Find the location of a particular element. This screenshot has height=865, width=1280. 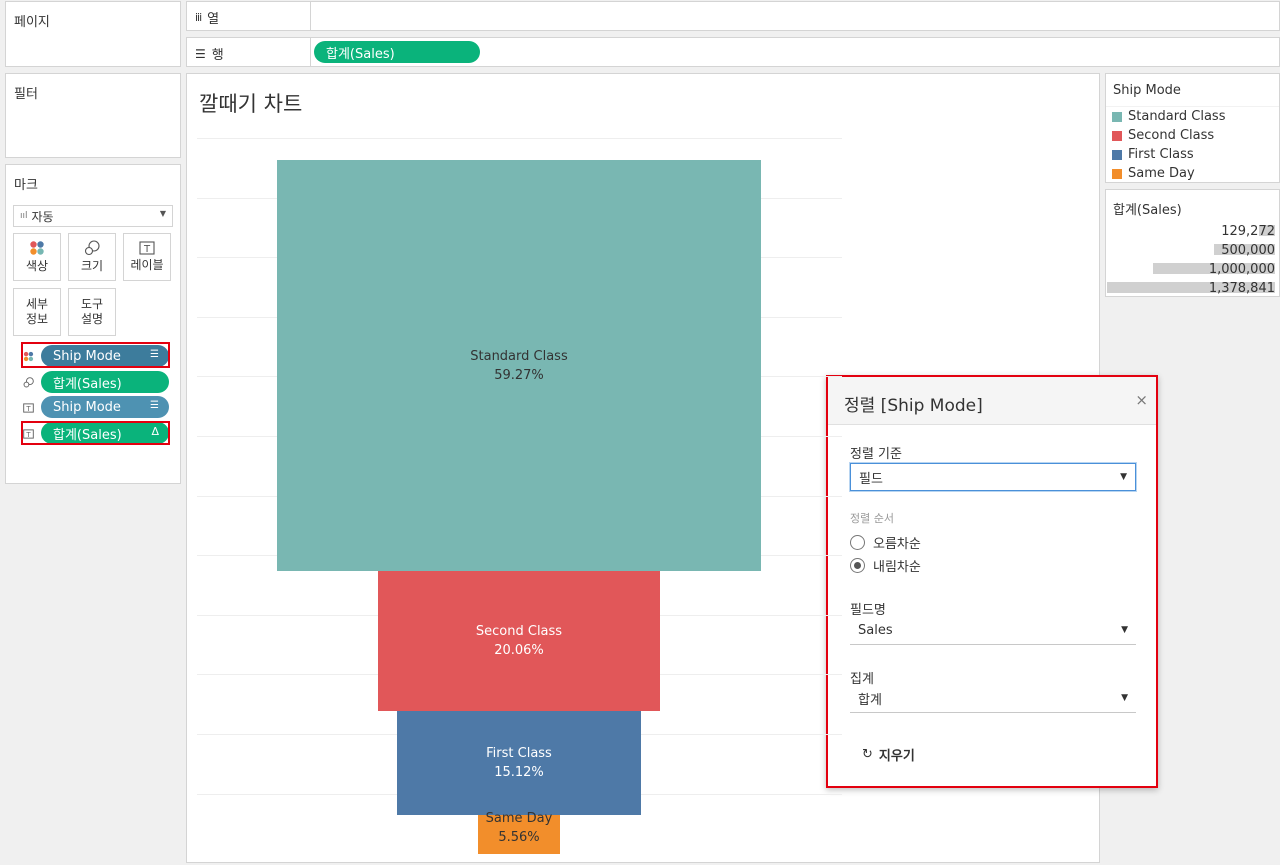

size-legend-value: 1,000,000 is located at coordinates (1241, 269).